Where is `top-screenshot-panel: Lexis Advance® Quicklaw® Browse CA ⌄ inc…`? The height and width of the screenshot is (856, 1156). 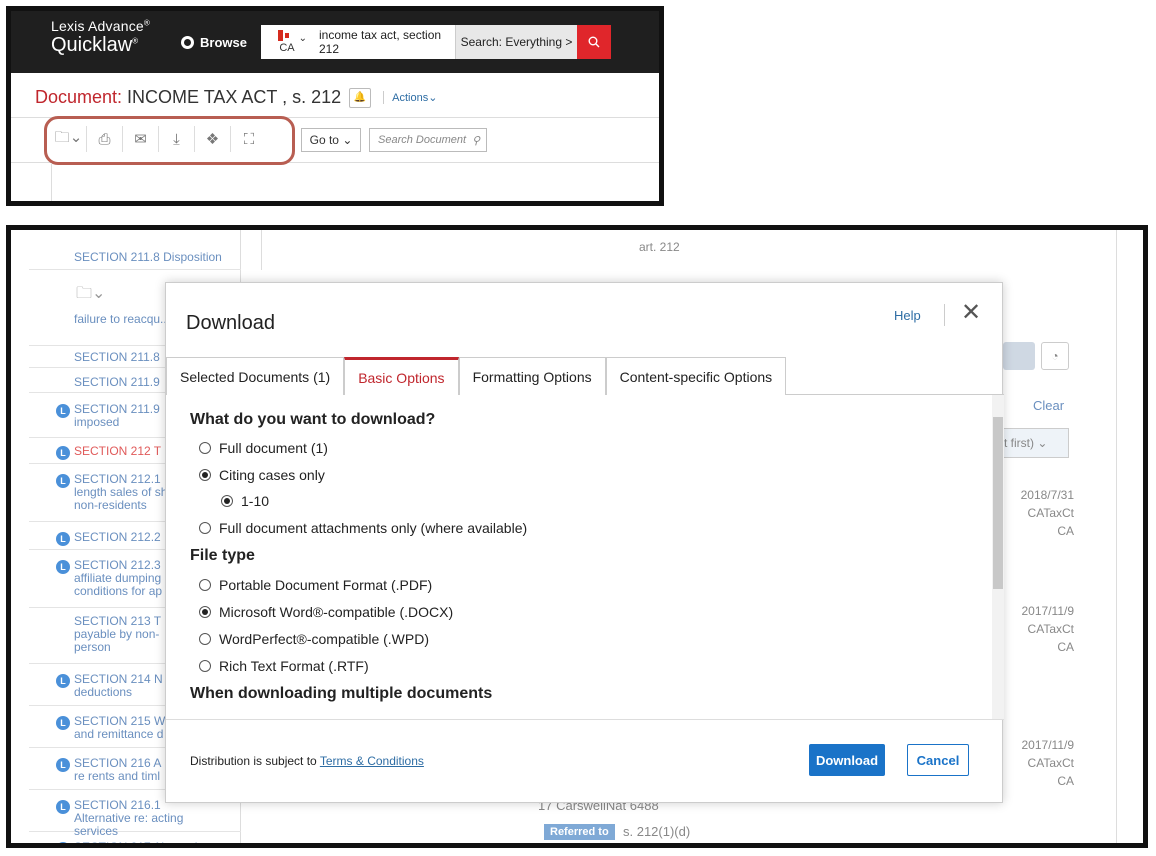
top-screenshot-panel: Lexis Advance® Quicklaw® Browse CA ⌄ inc… is located at coordinates (335, 106).